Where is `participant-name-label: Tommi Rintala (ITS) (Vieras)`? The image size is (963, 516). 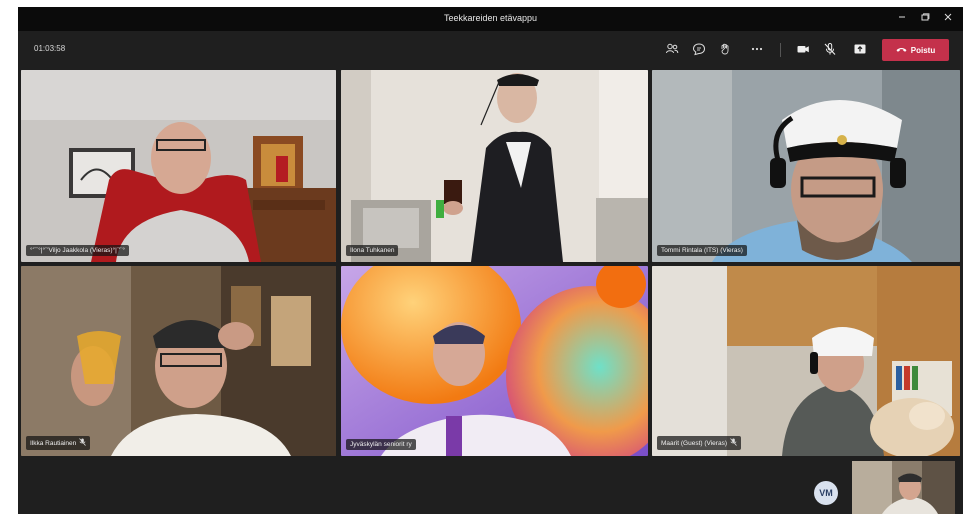 participant-name-label: Tommi Rintala (ITS) (Vieras) is located at coordinates (702, 250).